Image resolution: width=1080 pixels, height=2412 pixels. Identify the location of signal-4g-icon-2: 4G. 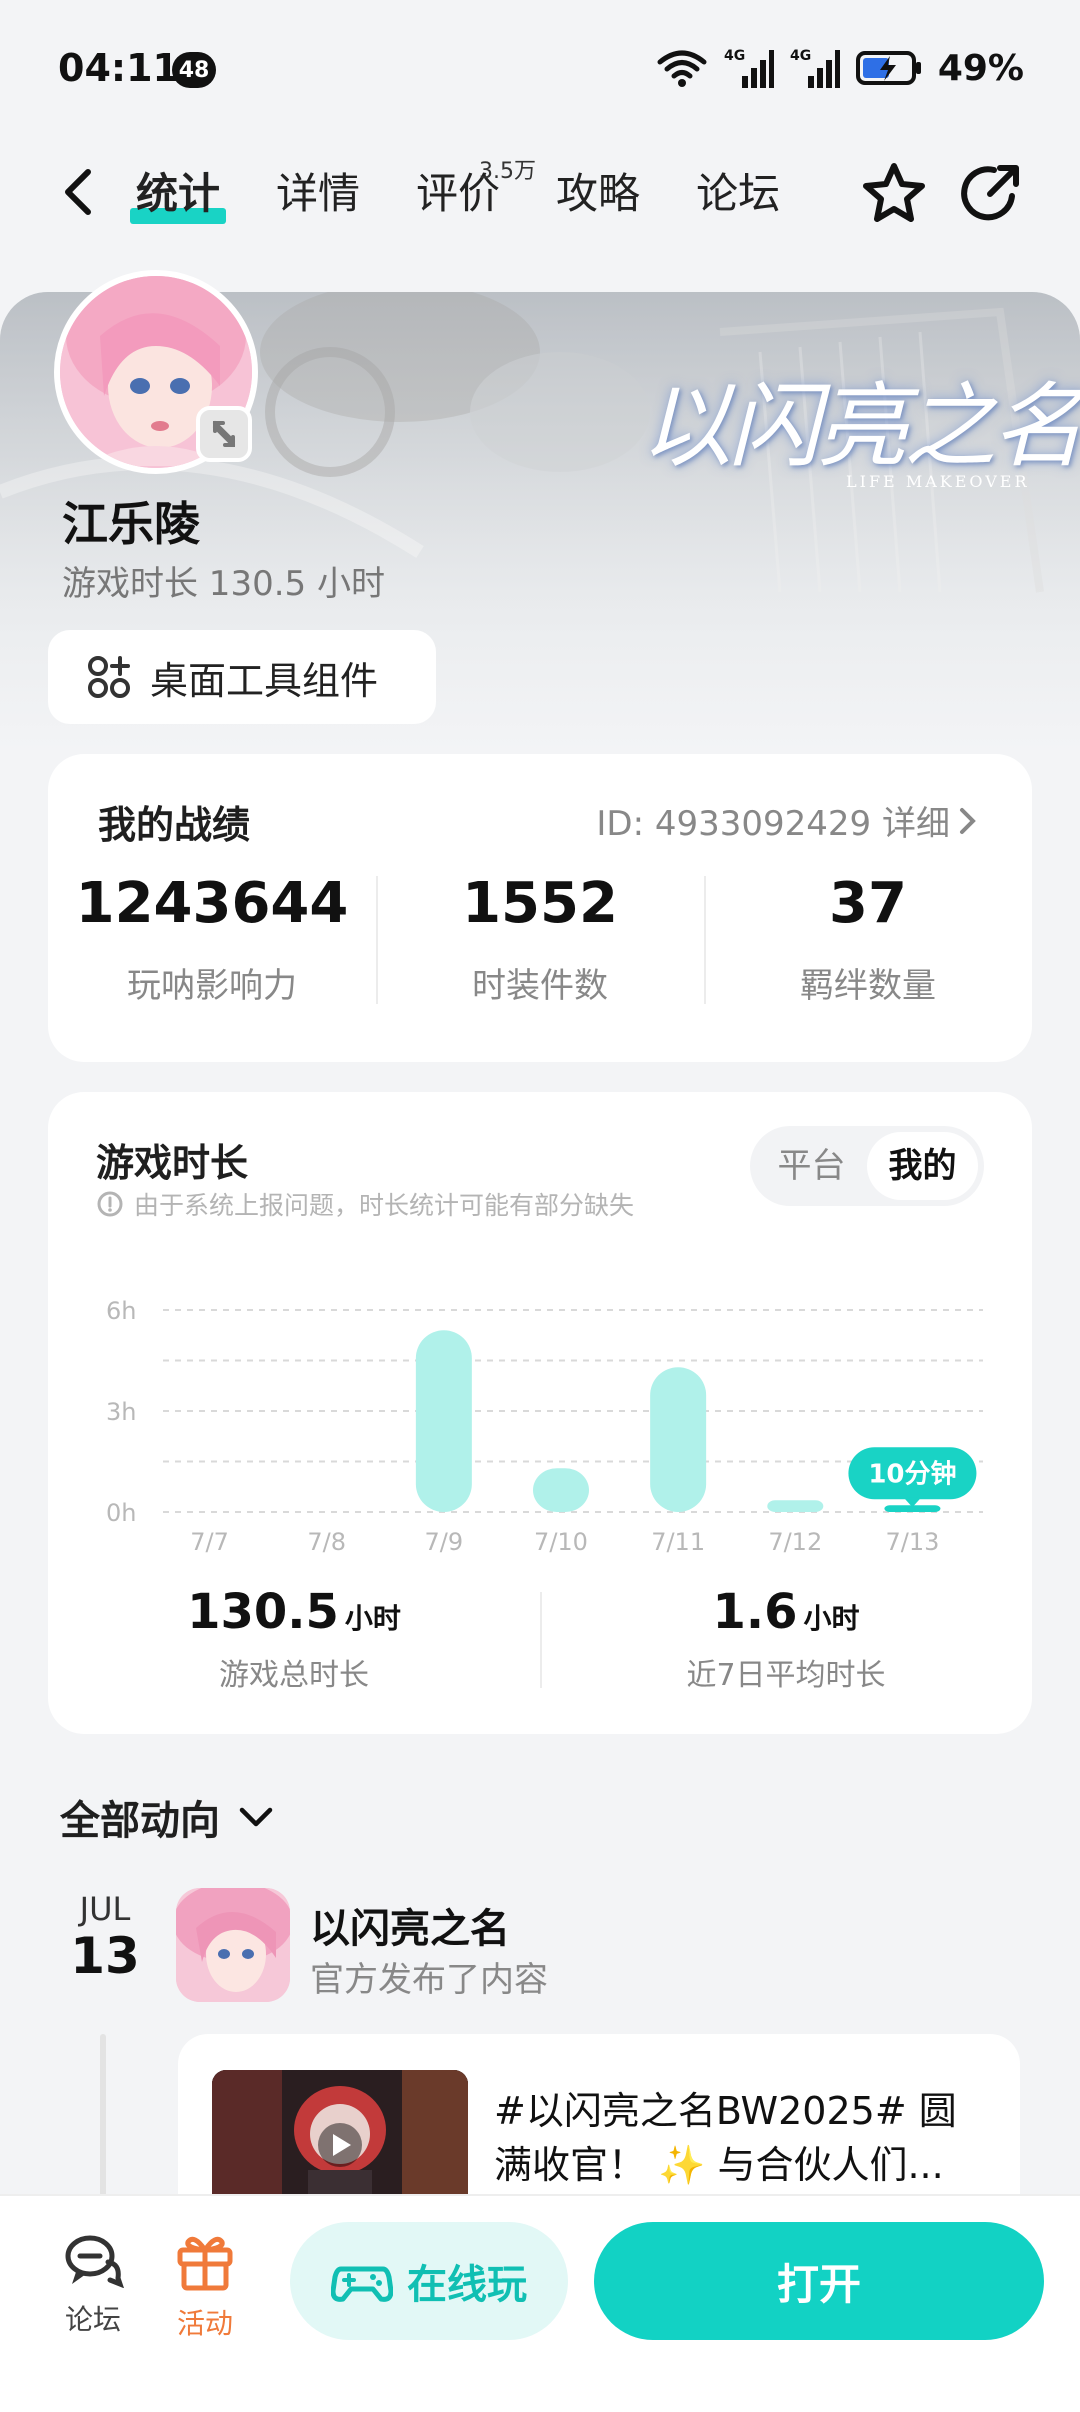
(815, 68).